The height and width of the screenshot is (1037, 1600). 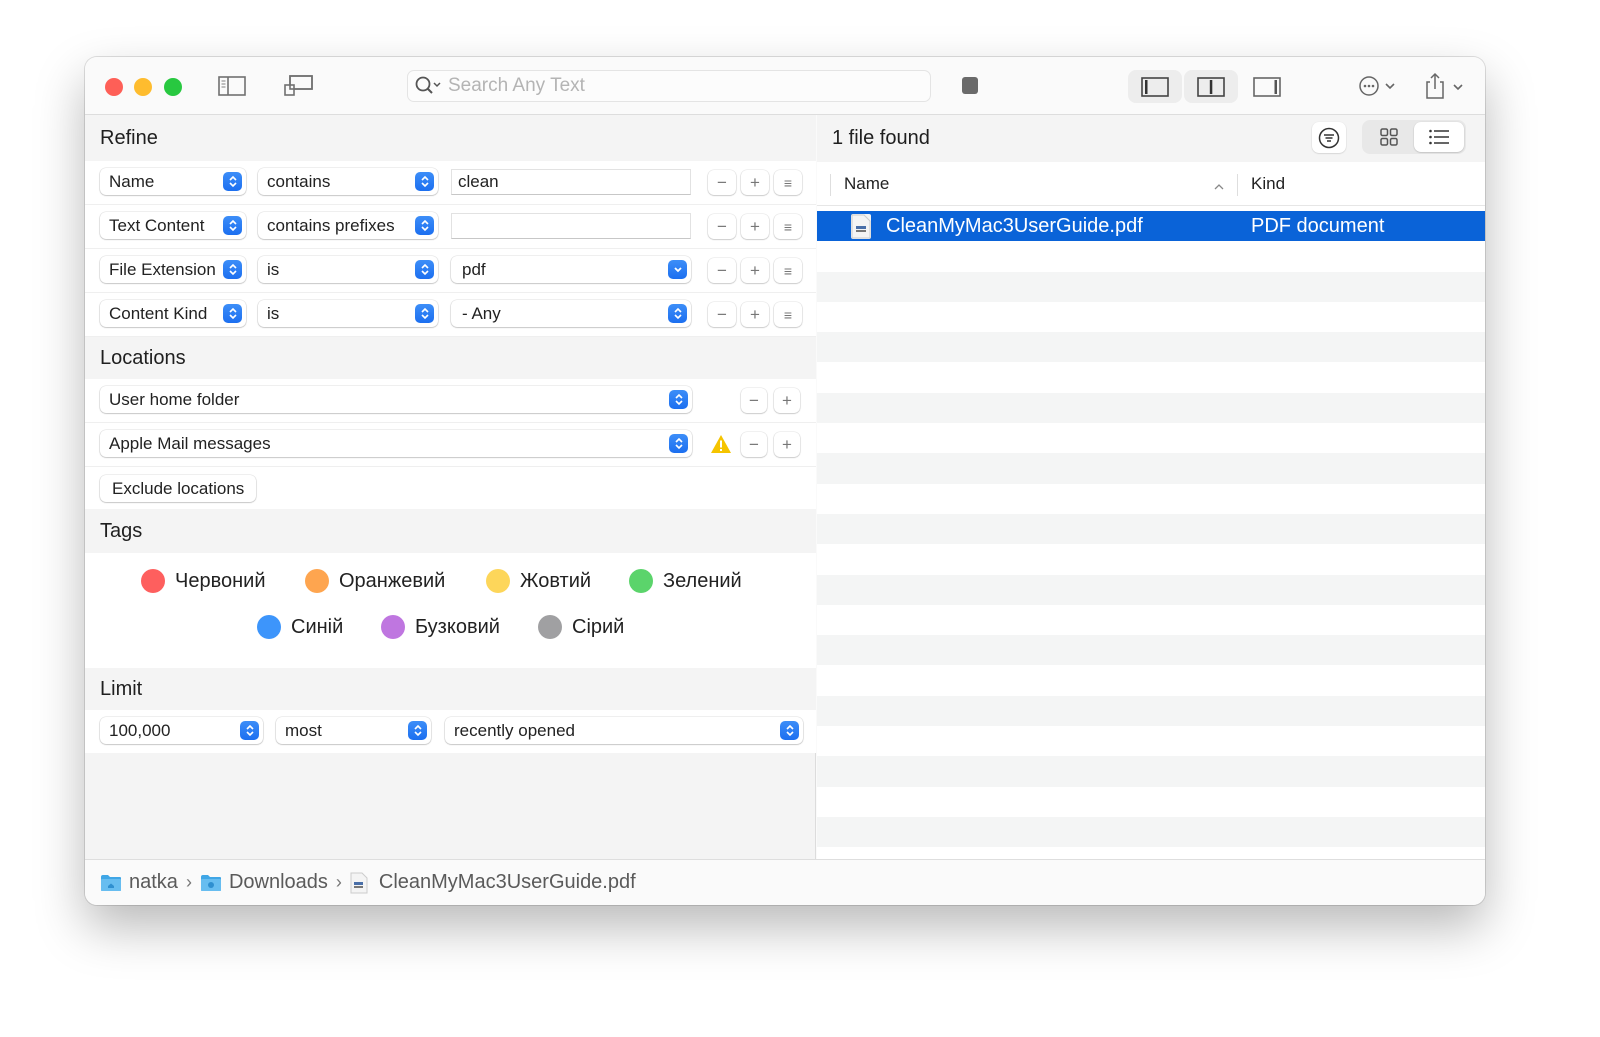 What do you see at coordinates (571, 226) in the screenshot?
I see `text-content-input` at bounding box center [571, 226].